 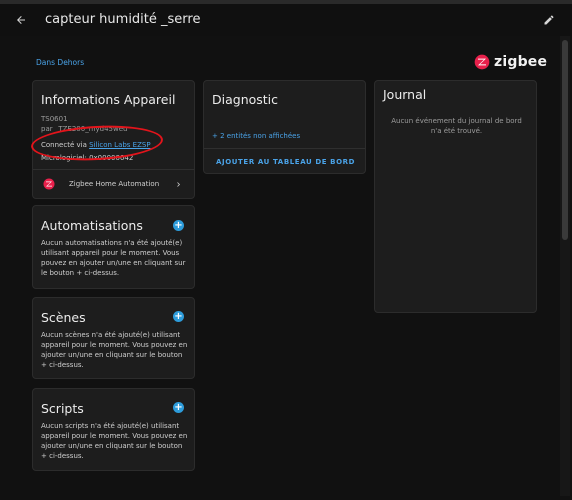 What do you see at coordinates (245, 99) in the screenshot?
I see `diagnostic-title: Diagnostic` at bounding box center [245, 99].